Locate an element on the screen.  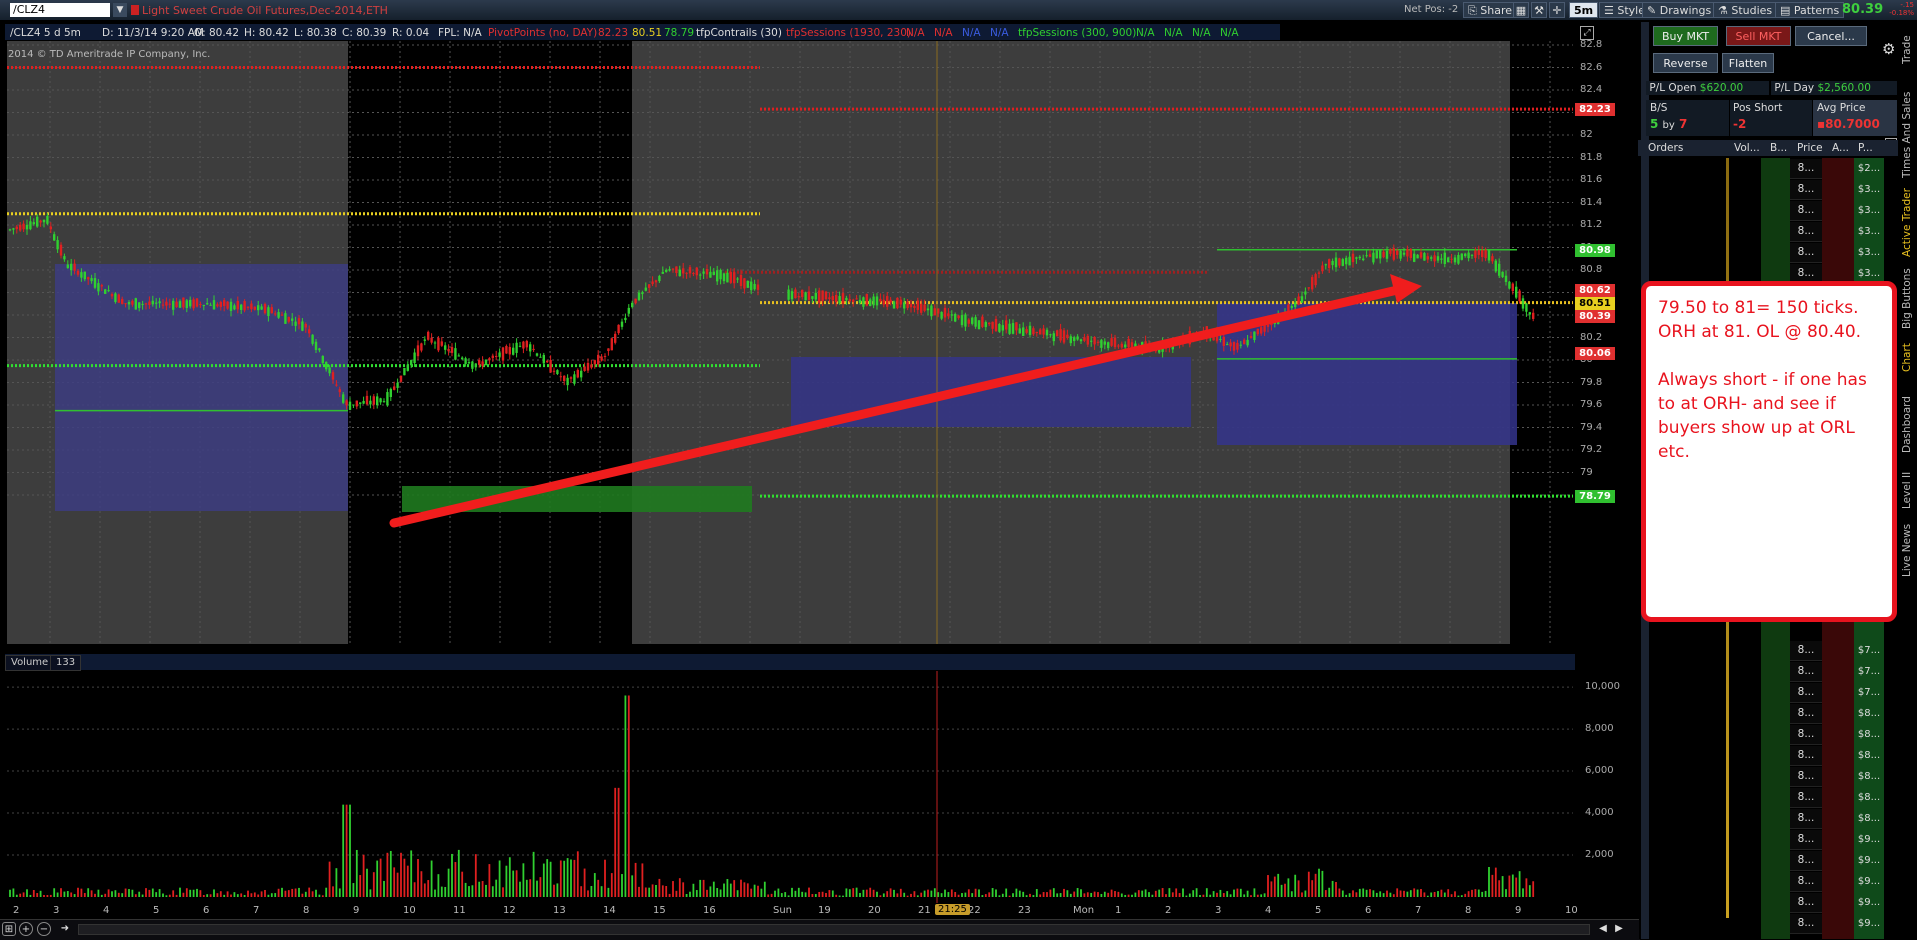
buy-market-button: Buy MKT is located at coordinates (1685, 36).